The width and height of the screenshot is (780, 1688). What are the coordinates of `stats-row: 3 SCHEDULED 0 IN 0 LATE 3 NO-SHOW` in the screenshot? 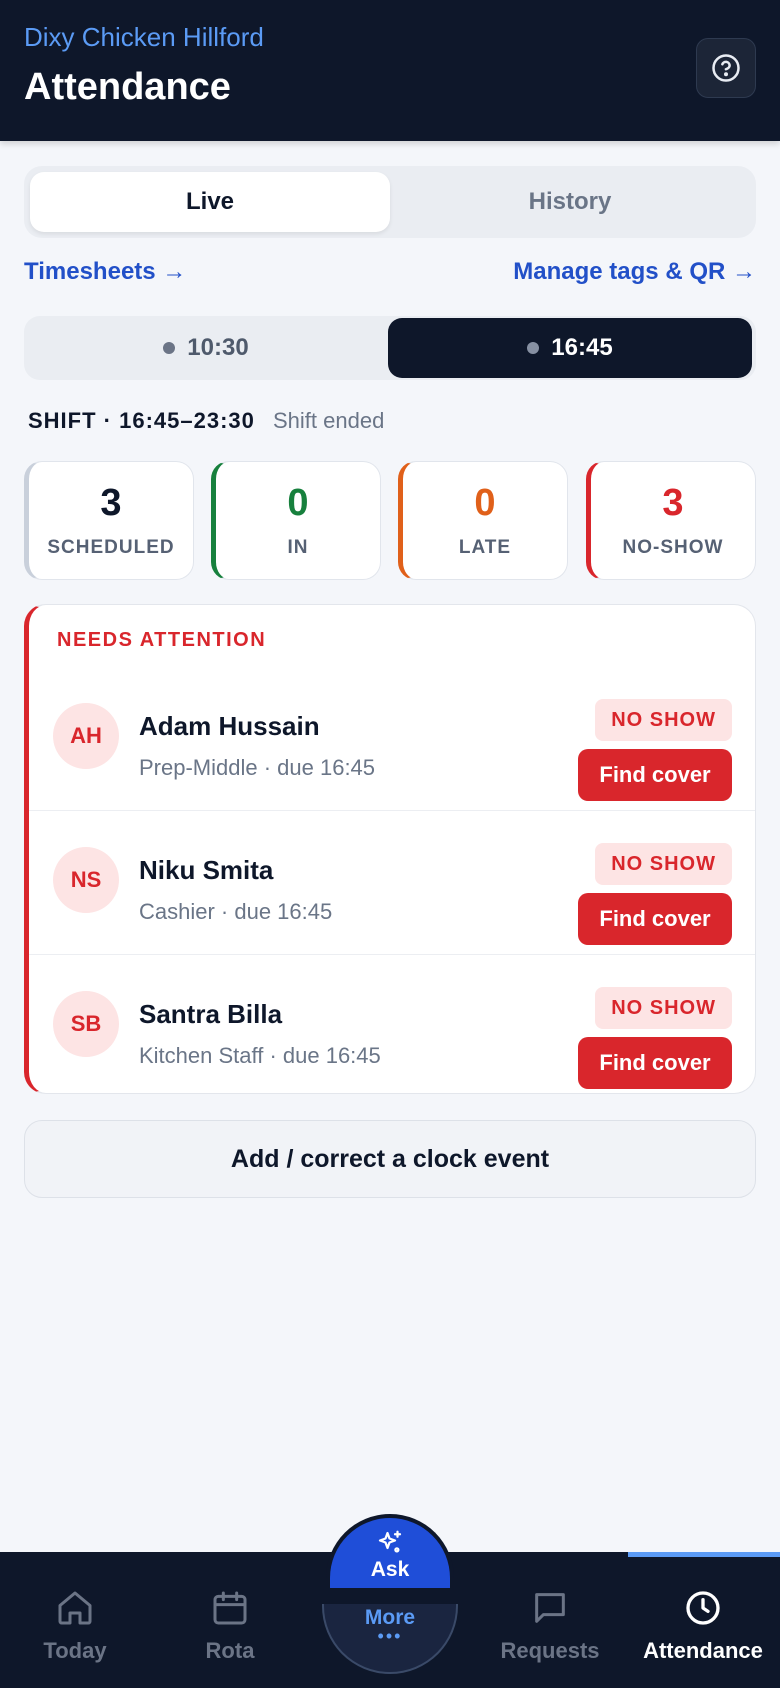 It's located at (390, 520).